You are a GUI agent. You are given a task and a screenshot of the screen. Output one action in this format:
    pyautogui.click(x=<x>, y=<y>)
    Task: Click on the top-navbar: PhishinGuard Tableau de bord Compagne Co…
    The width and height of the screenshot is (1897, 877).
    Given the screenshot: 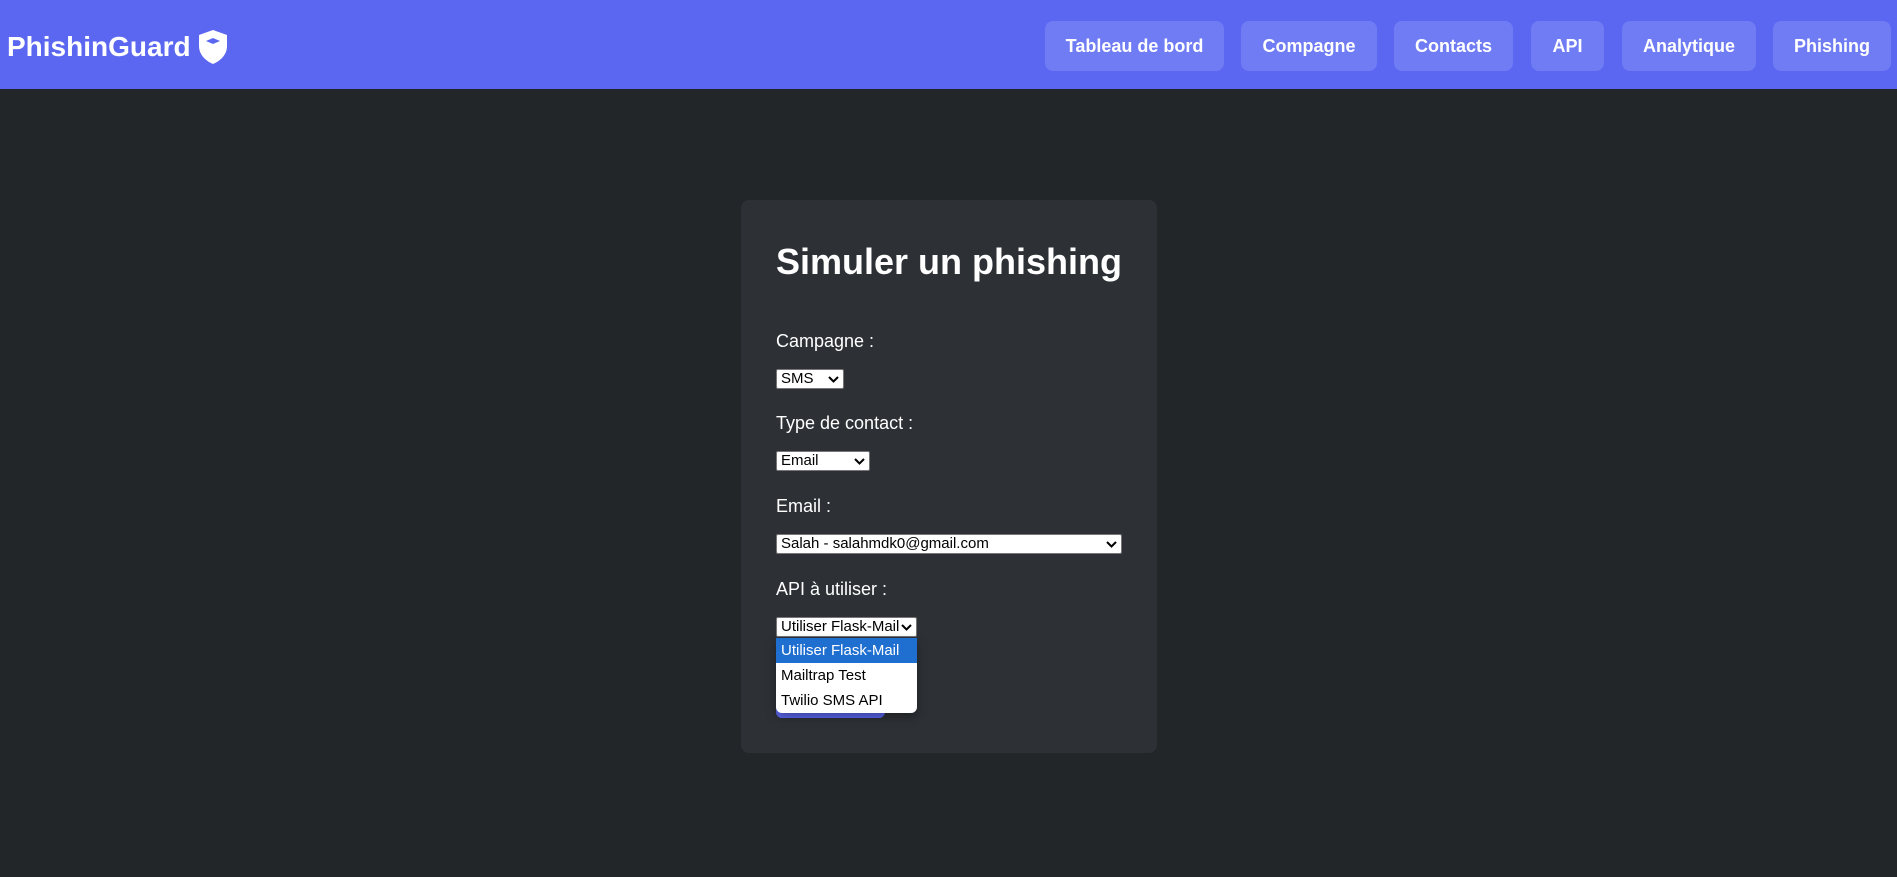 What is the action you would take?
    pyautogui.click(x=948, y=44)
    